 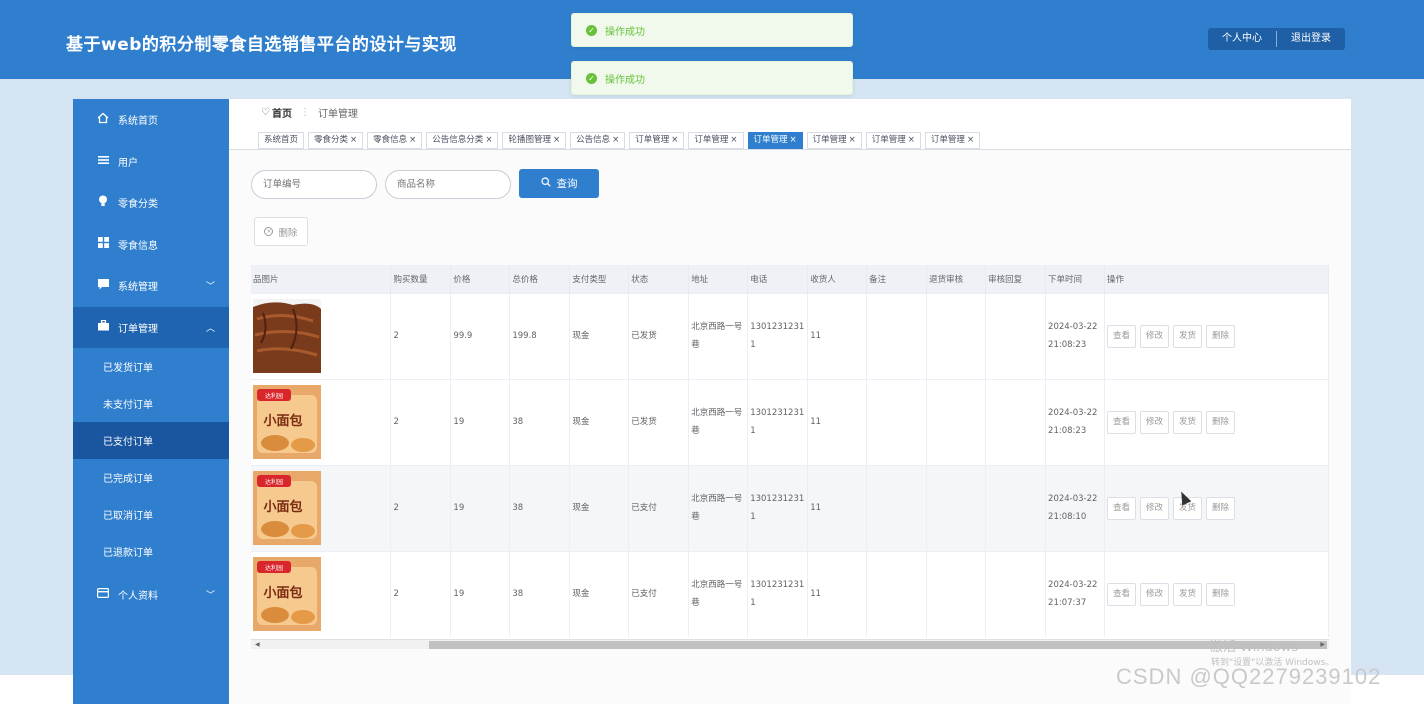 What do you see at coordinates (314, 184) in the screenshot?
I see `order-number-input` at bounding box center [314, 184].